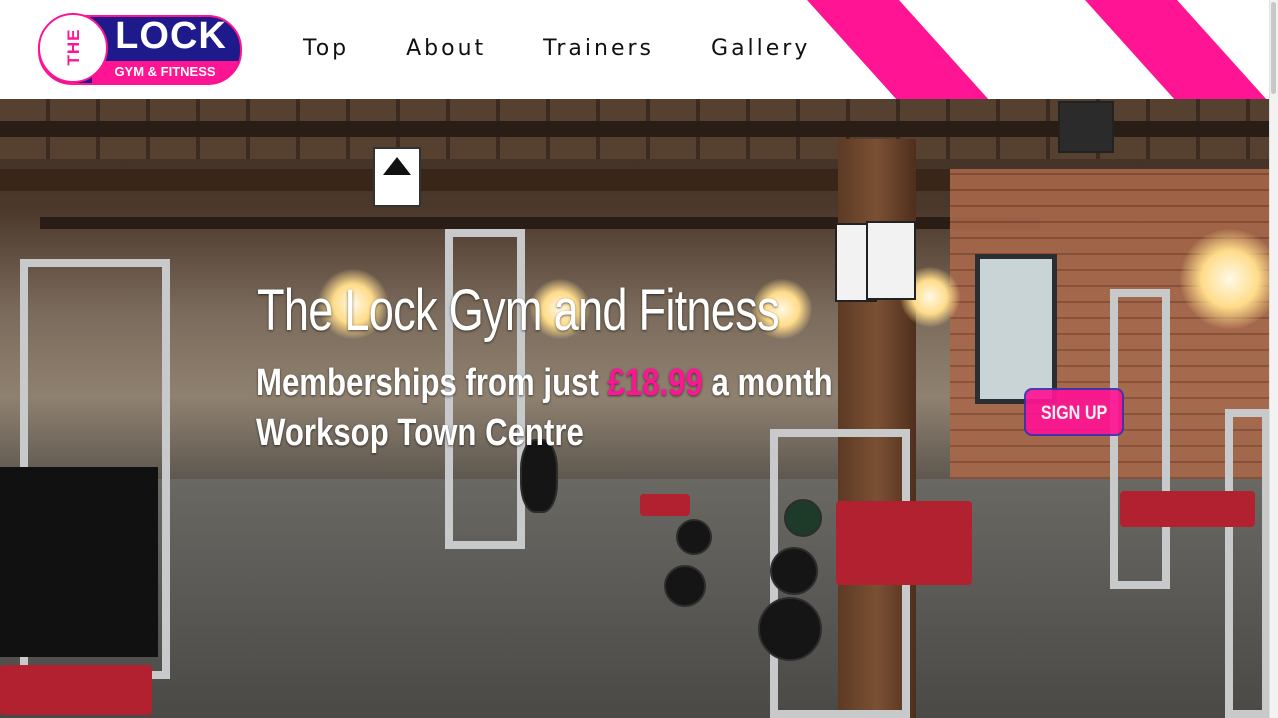  Describe the element at coordinates (446, 48) in the screenshot. I see `nav-about: About` at that location.